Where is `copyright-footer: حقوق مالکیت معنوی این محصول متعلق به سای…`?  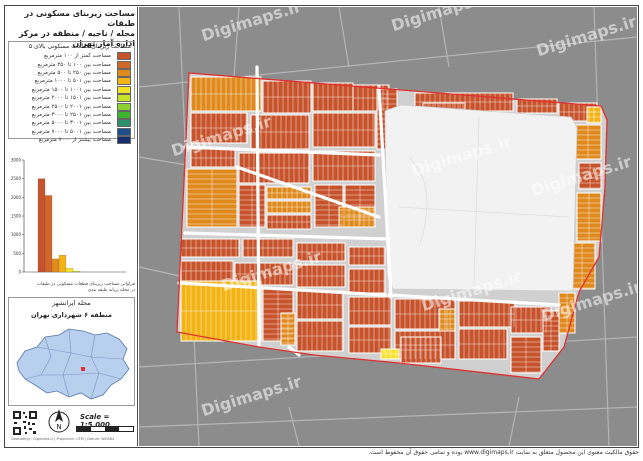 copyright-footer: حقوق مالکیت معنوی این محصول متعلق به سای… is located at coordinates (503, 452).